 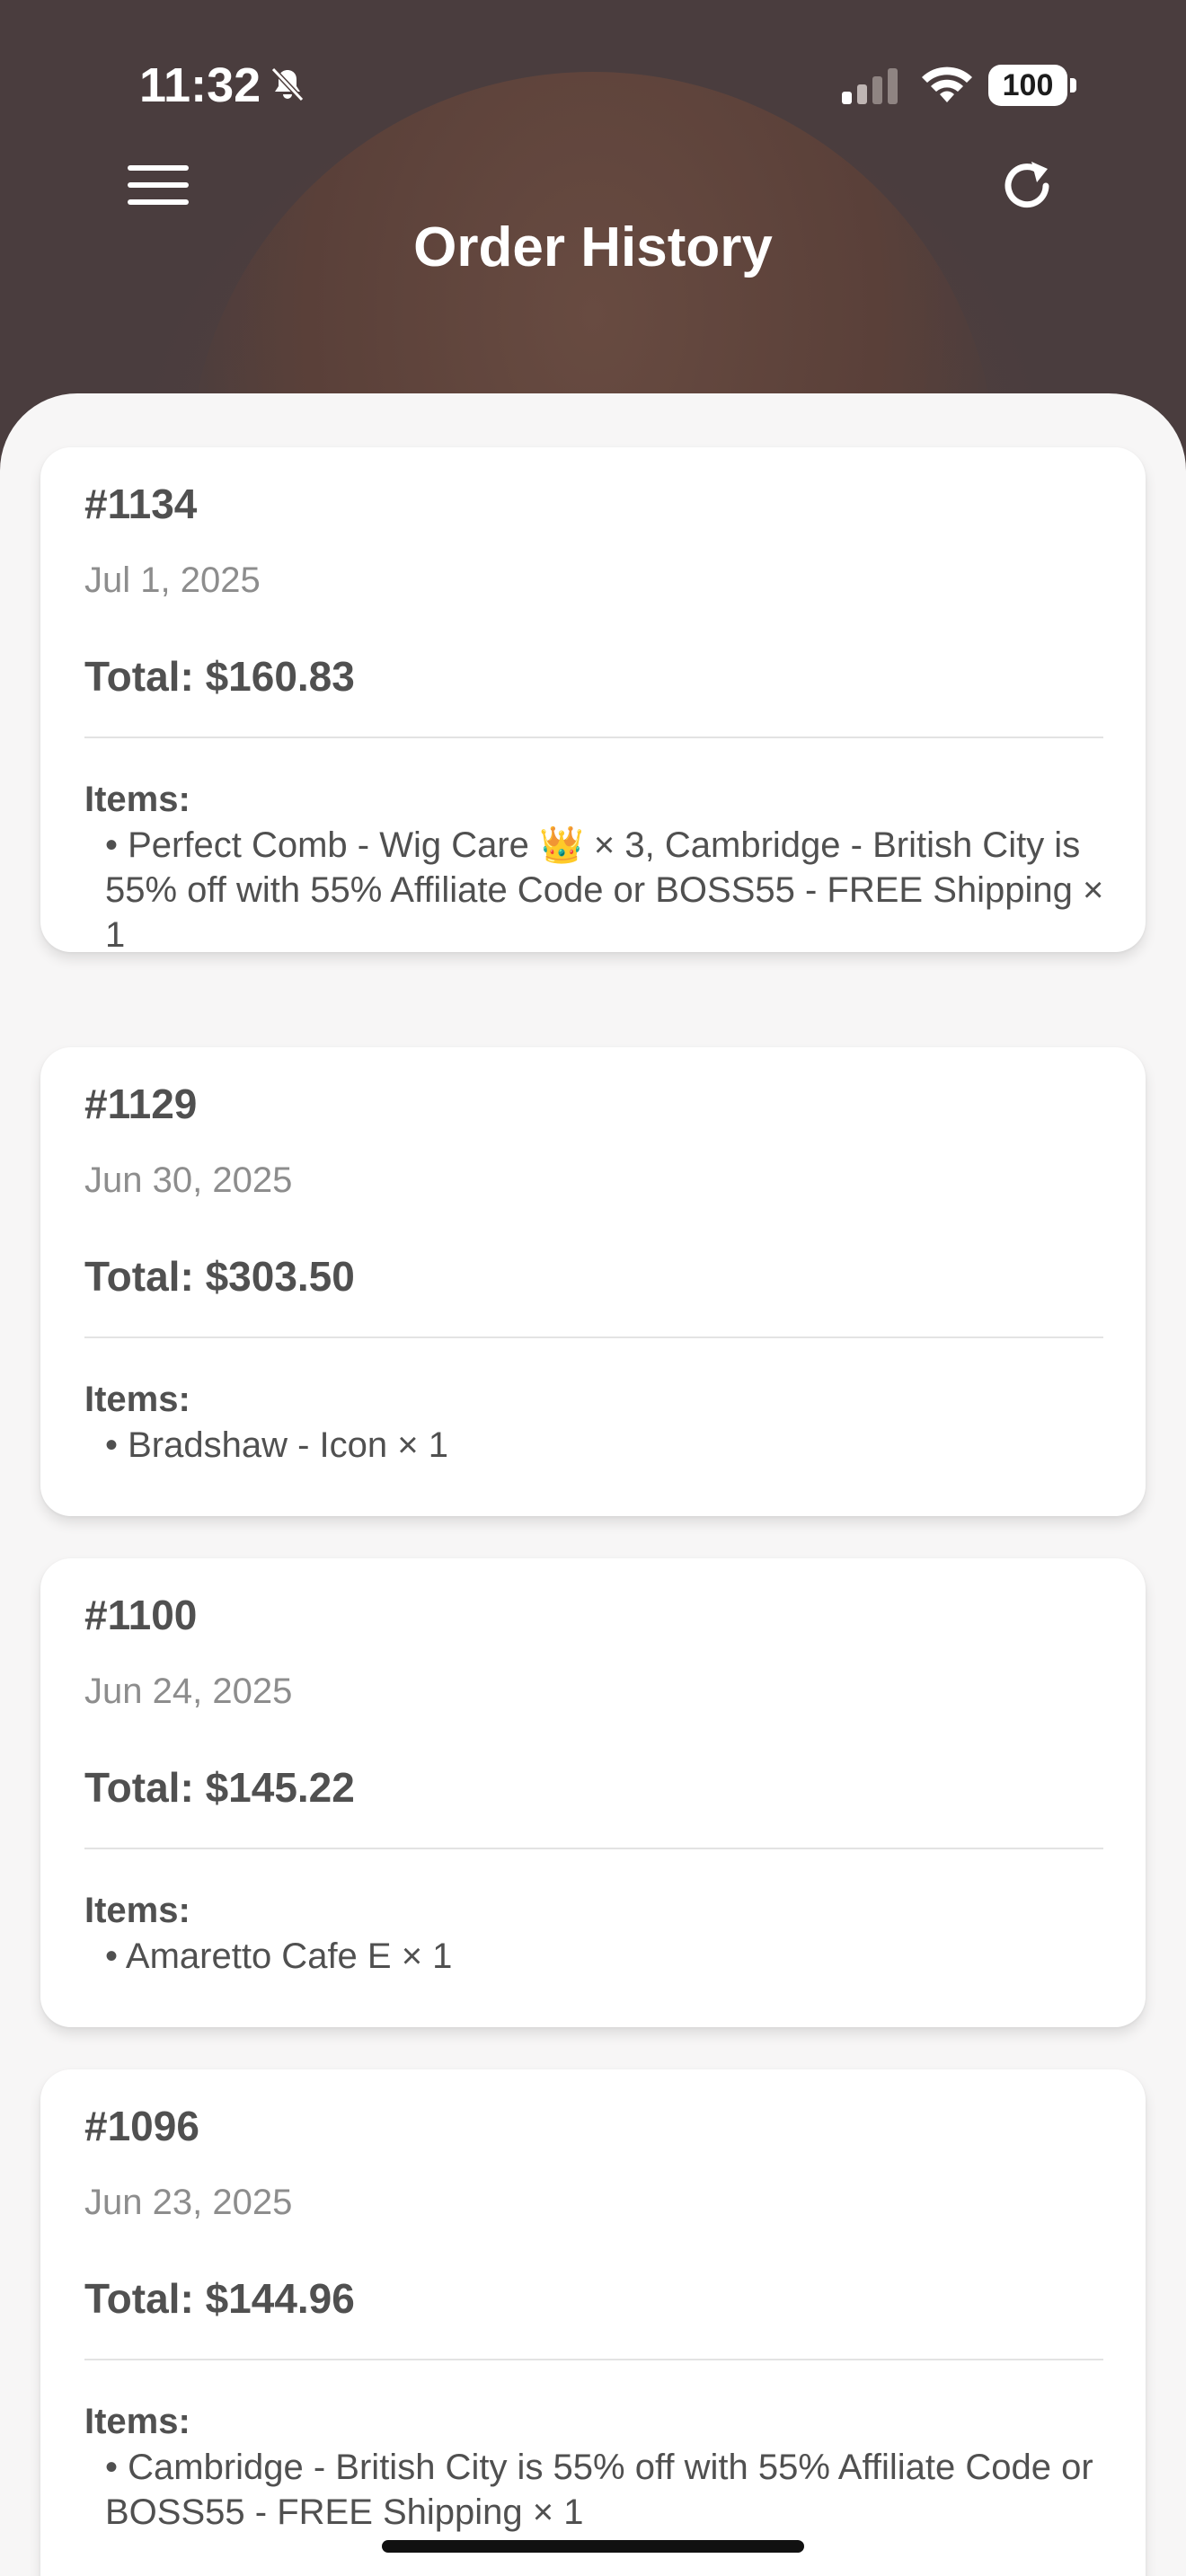 What do you see at coordinates (1027, 185) in the screenshot?
I see `refresh-icon` at bounding box center [1027, 185].